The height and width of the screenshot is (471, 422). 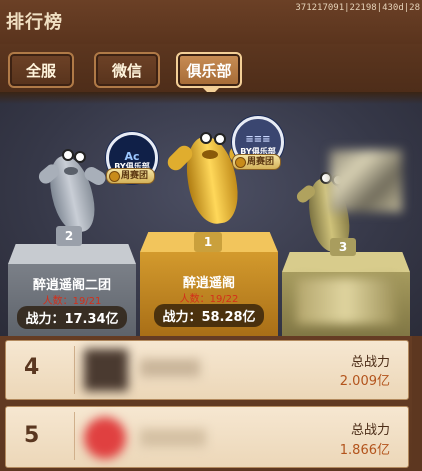 I want to click on rank-number-second: 2, so click(x=69, y=236).